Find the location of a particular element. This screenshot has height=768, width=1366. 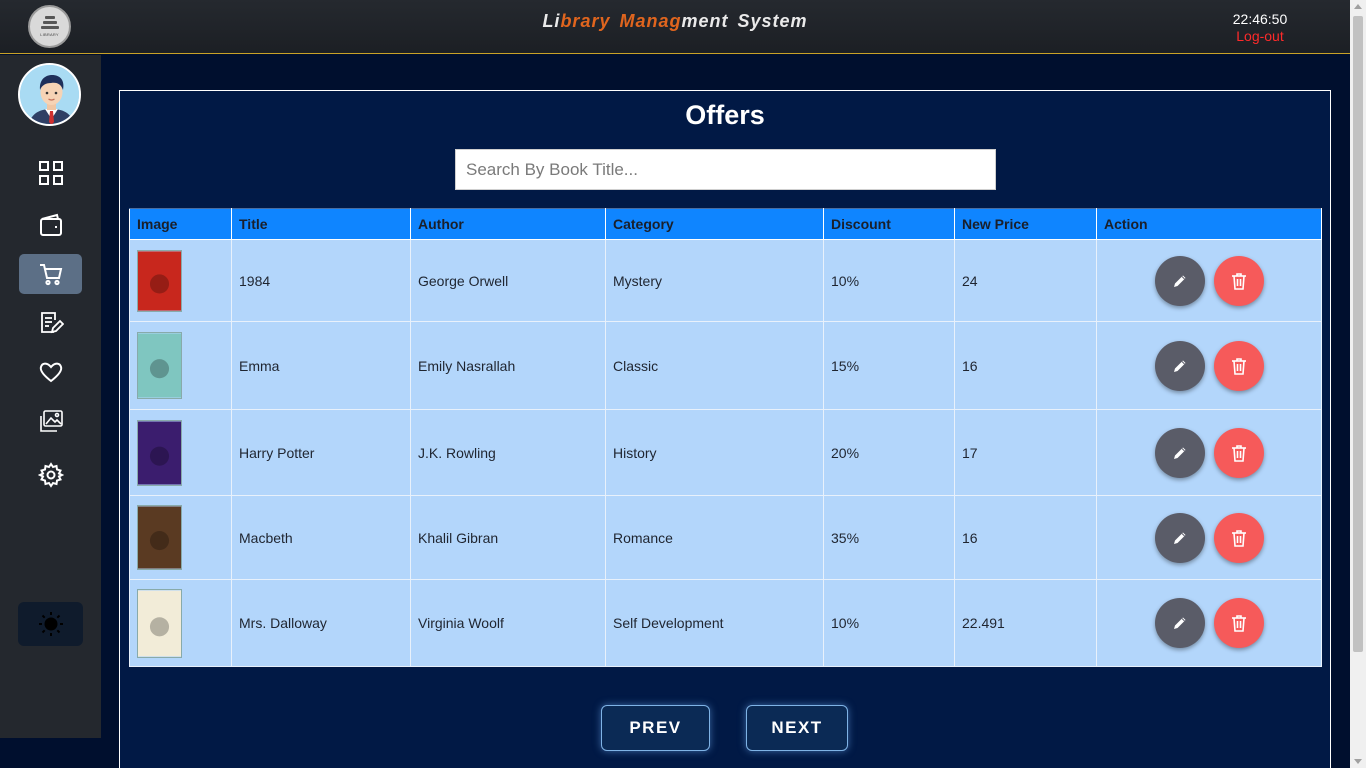

cart-icon is located at coordinates (50, 275).